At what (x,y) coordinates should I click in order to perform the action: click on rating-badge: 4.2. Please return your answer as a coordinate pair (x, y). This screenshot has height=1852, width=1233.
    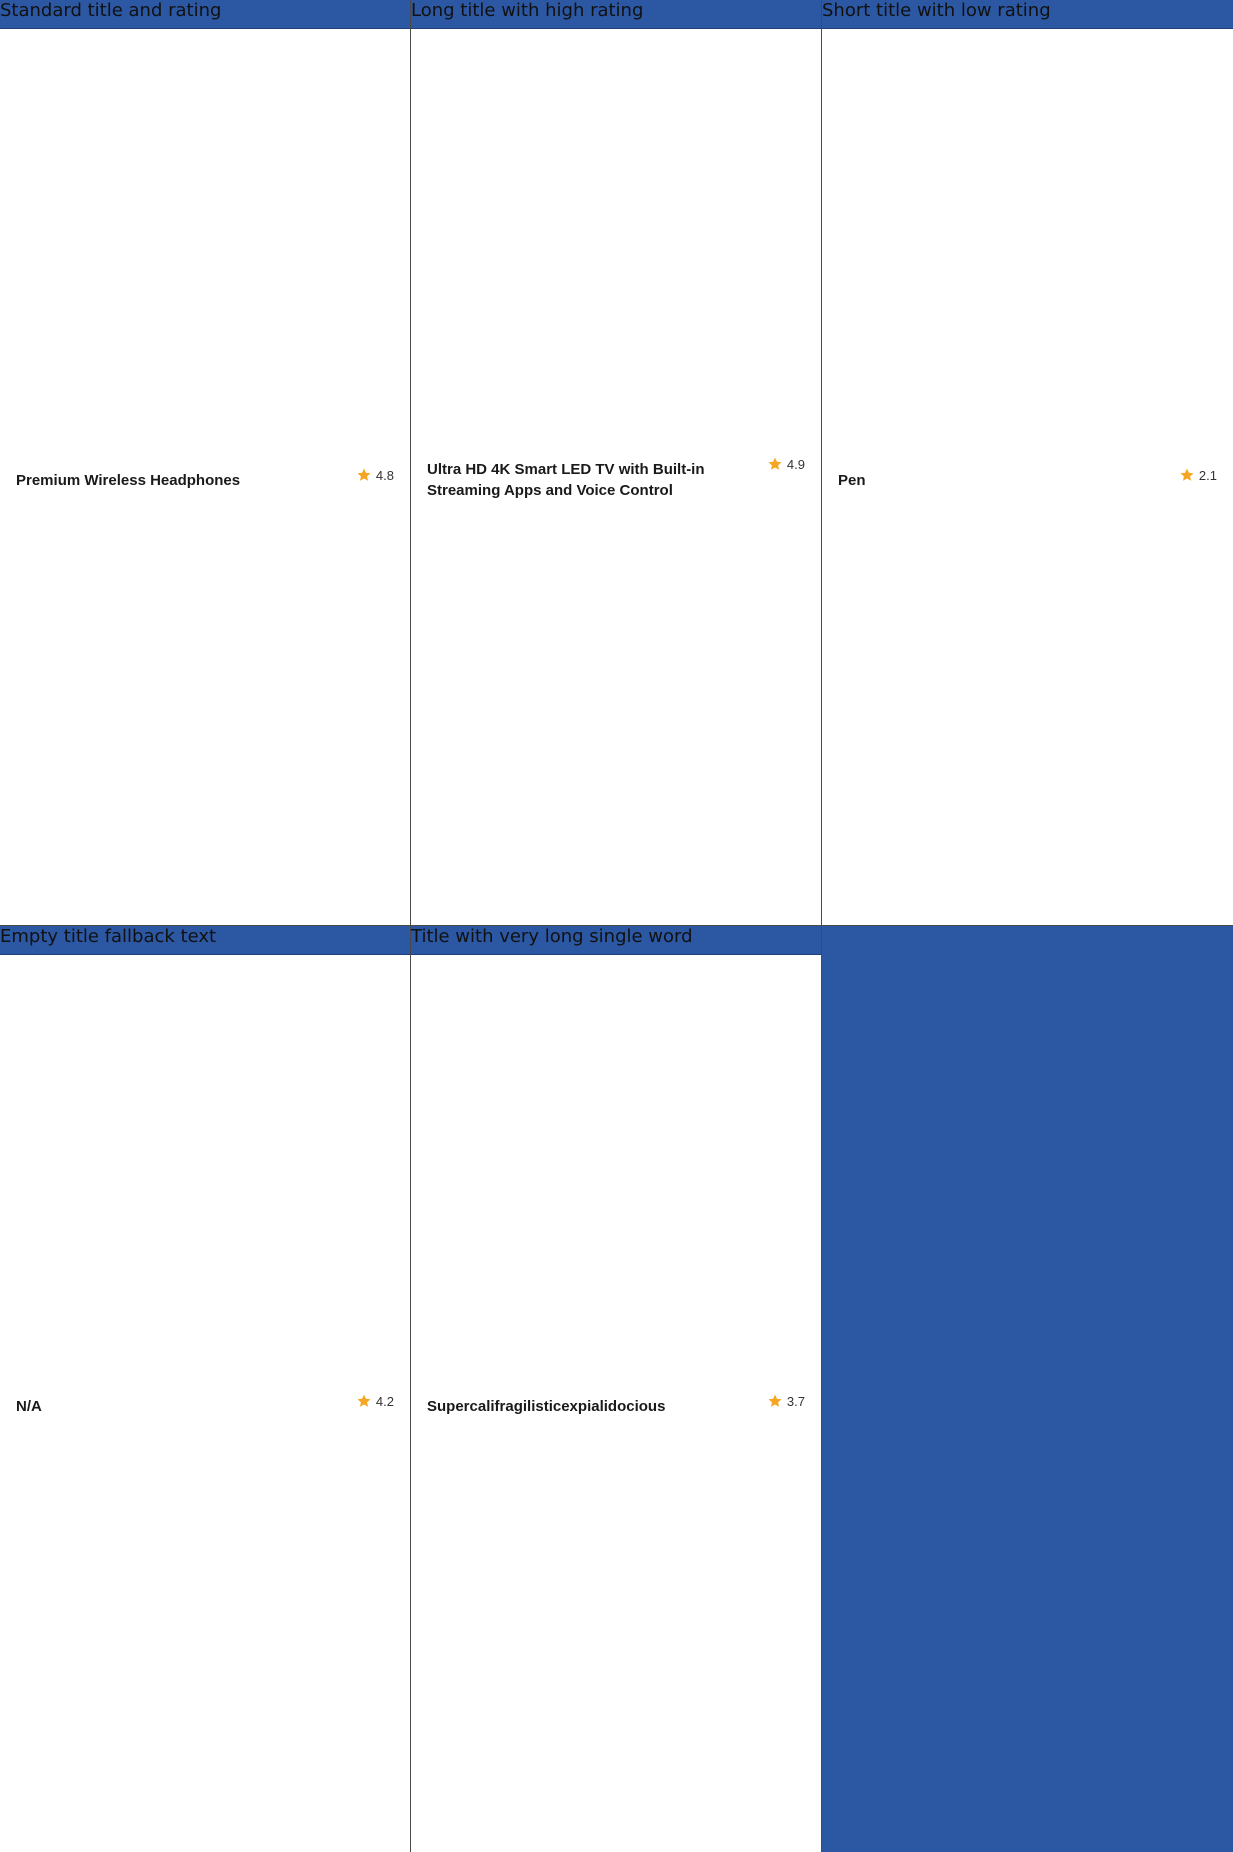
    Looking at the image, I should click on (375, 1401).